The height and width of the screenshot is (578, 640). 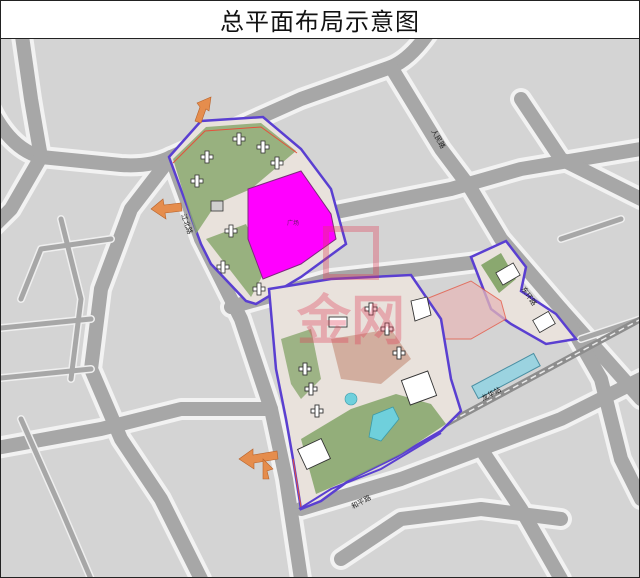 I want to click on title-bar: 总平面布局示意图, so click(x=320, y=20).